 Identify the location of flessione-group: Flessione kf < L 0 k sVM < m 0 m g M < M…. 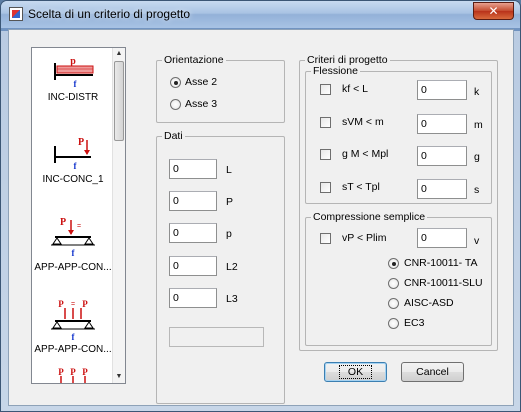
(398, 134).